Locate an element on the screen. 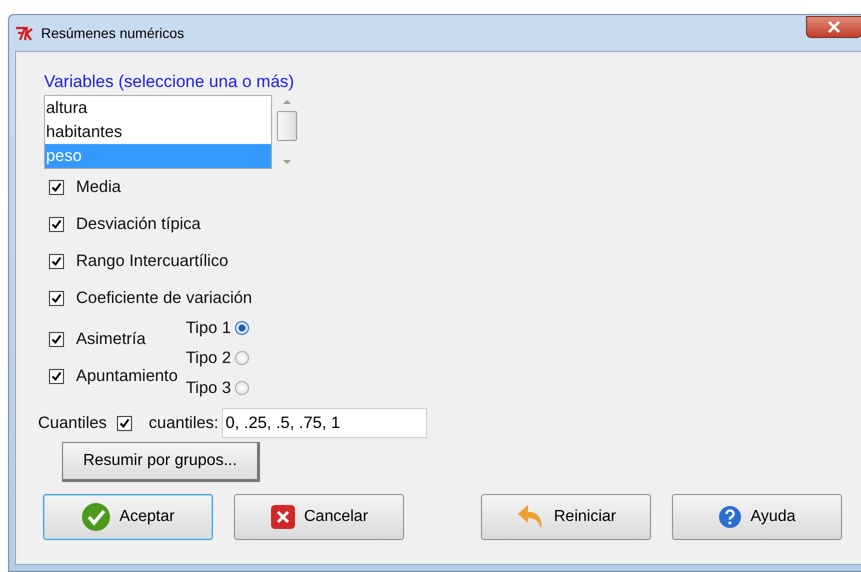  quantiles-label: Cuantiles is located at coordinates (72, 423).